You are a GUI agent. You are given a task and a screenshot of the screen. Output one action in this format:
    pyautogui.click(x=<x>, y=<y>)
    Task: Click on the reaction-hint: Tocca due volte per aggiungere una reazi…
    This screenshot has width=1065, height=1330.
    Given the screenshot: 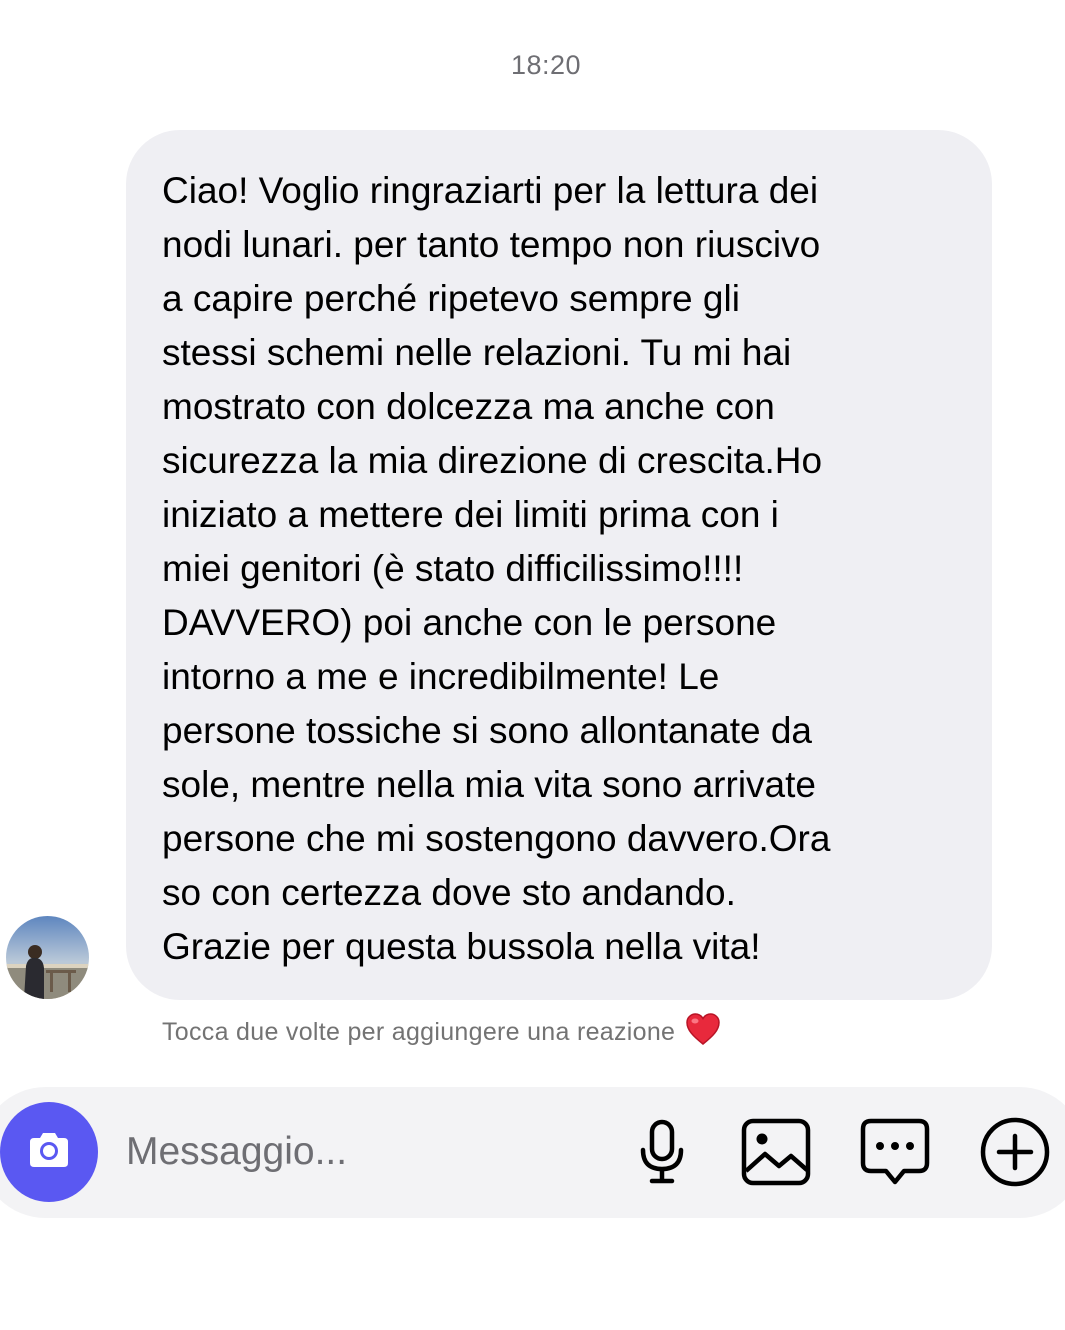 What is the action you would take?
    pyautogui.click(x=441, y=1032)
    